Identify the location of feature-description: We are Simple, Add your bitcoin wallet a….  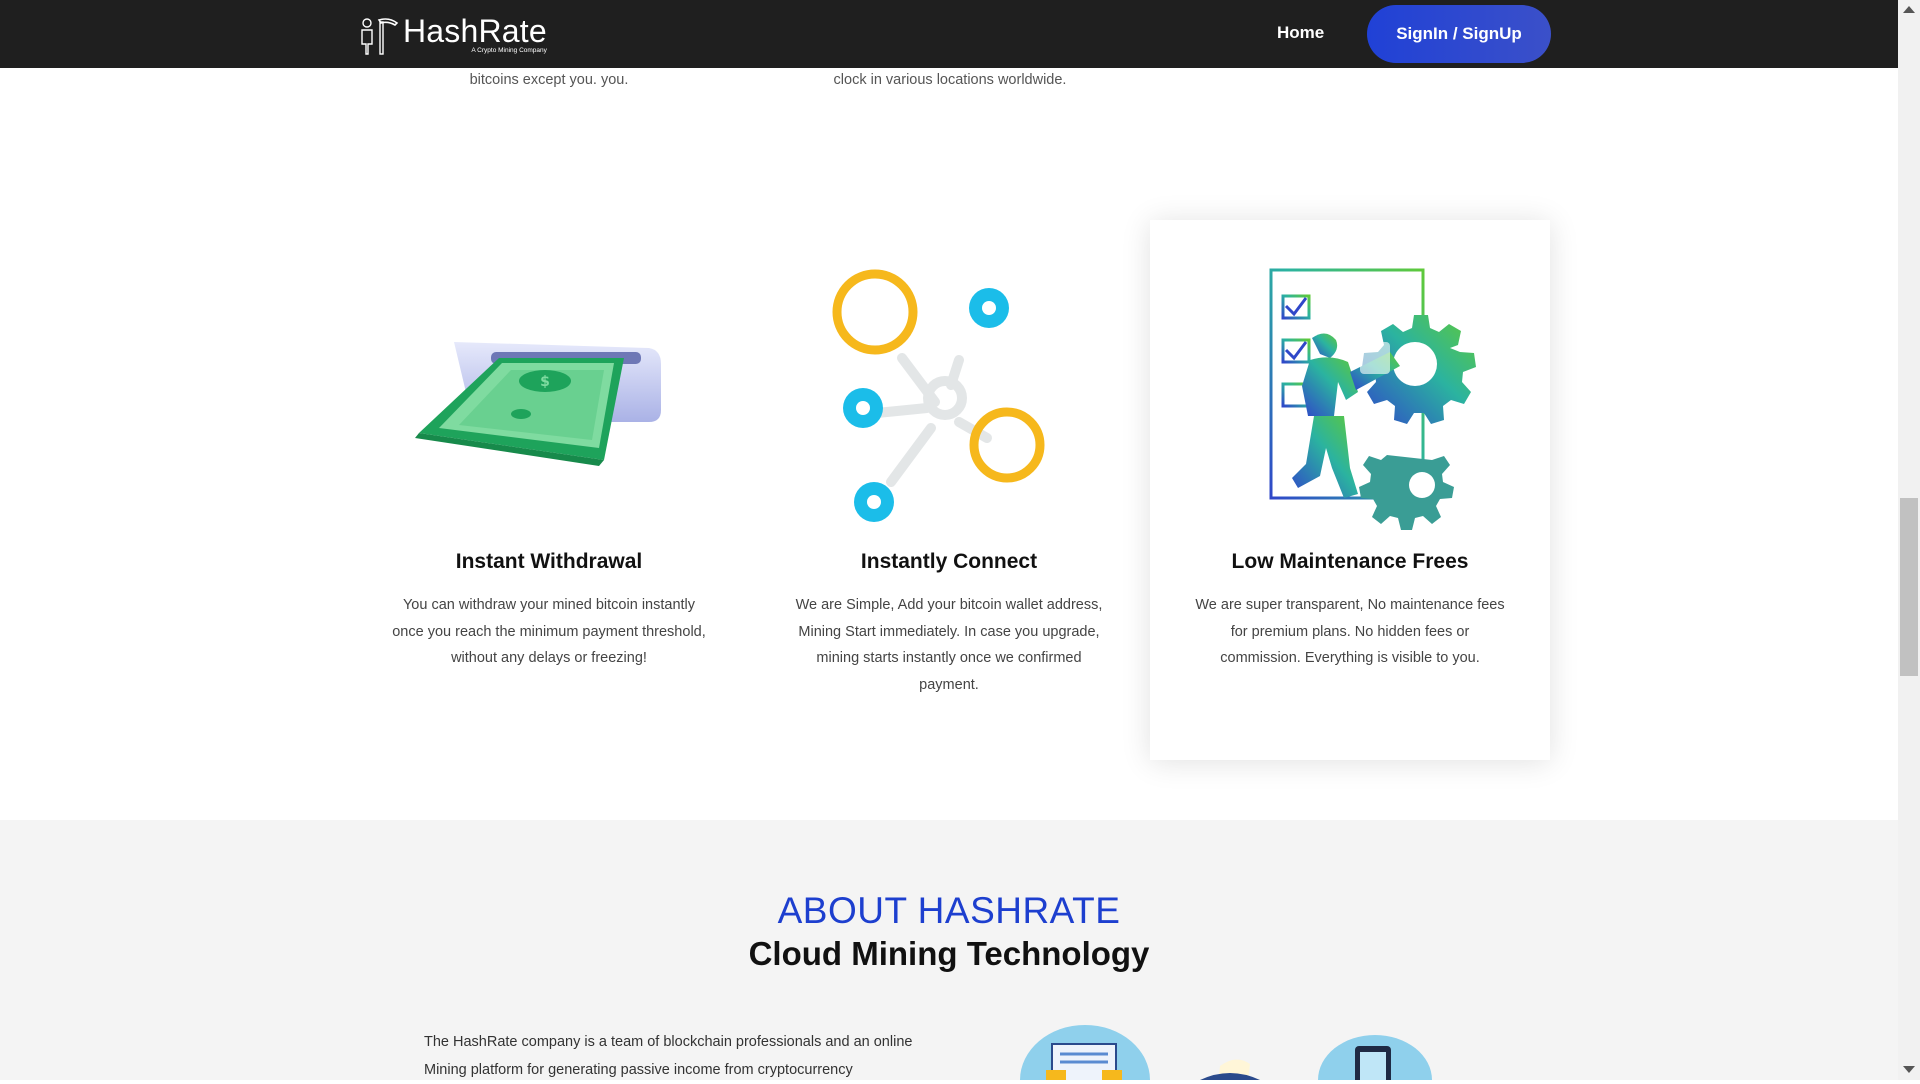
(949, 645).